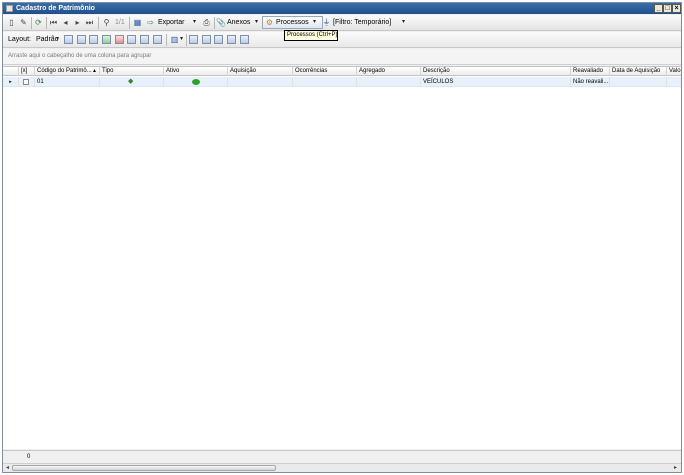 The width and height of the screenshot is (684, 475). I want to click on title-bar: Cadastro de Patrimônio _ □ ×, so click(342, 8).